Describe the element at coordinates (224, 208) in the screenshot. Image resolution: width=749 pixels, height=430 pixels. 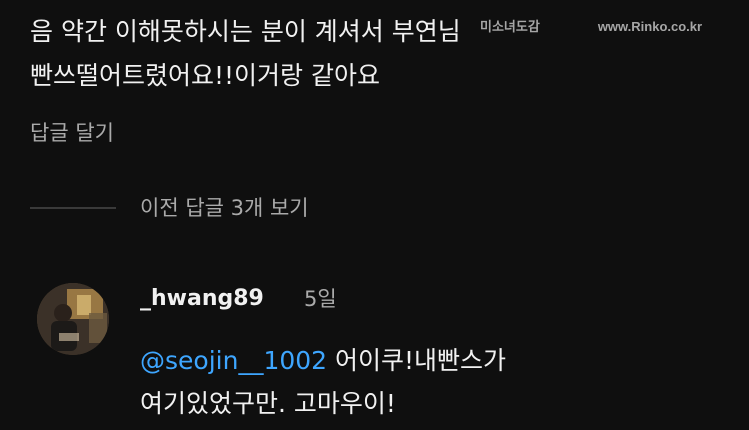
I see `view-previous-replies-button: 이전 답글 3개 보기` at that location.